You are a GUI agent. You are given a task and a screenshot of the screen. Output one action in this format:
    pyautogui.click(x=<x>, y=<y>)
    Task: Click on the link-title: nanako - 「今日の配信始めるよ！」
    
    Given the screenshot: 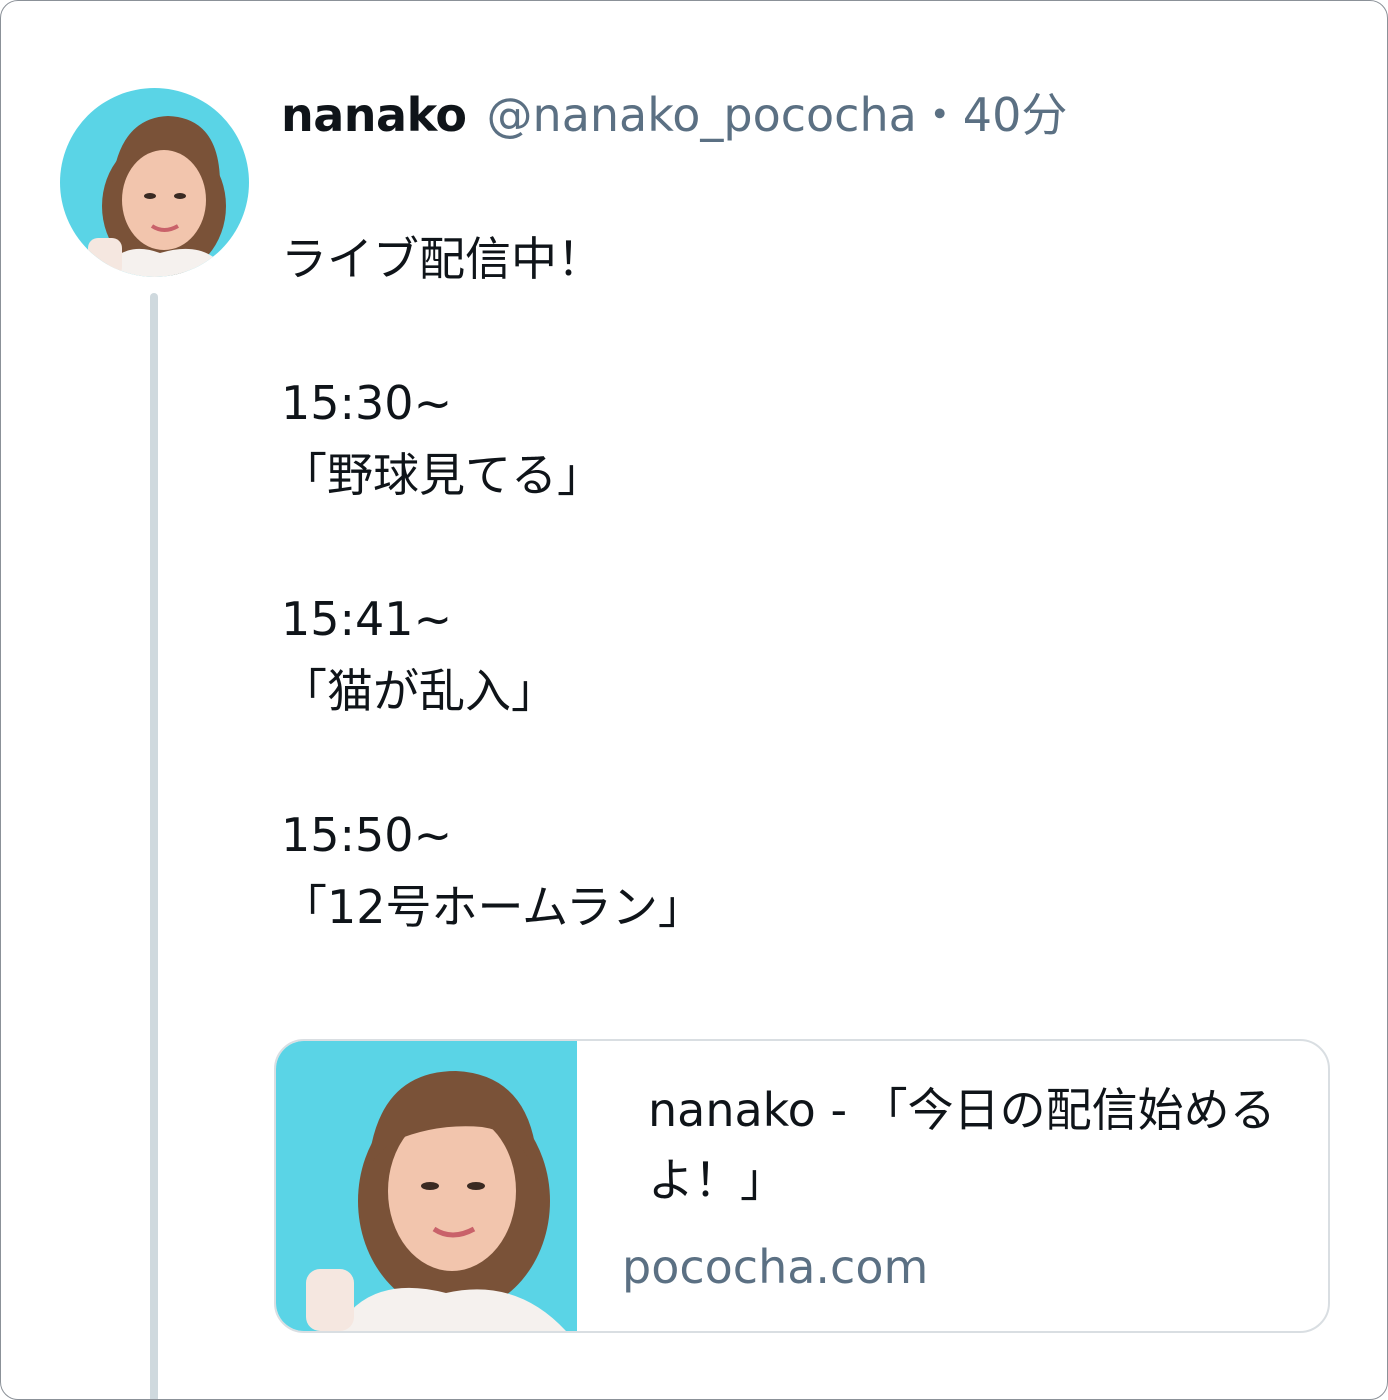 What is the action you would take?
    pyautogui.click(x=978, y=1145)
    